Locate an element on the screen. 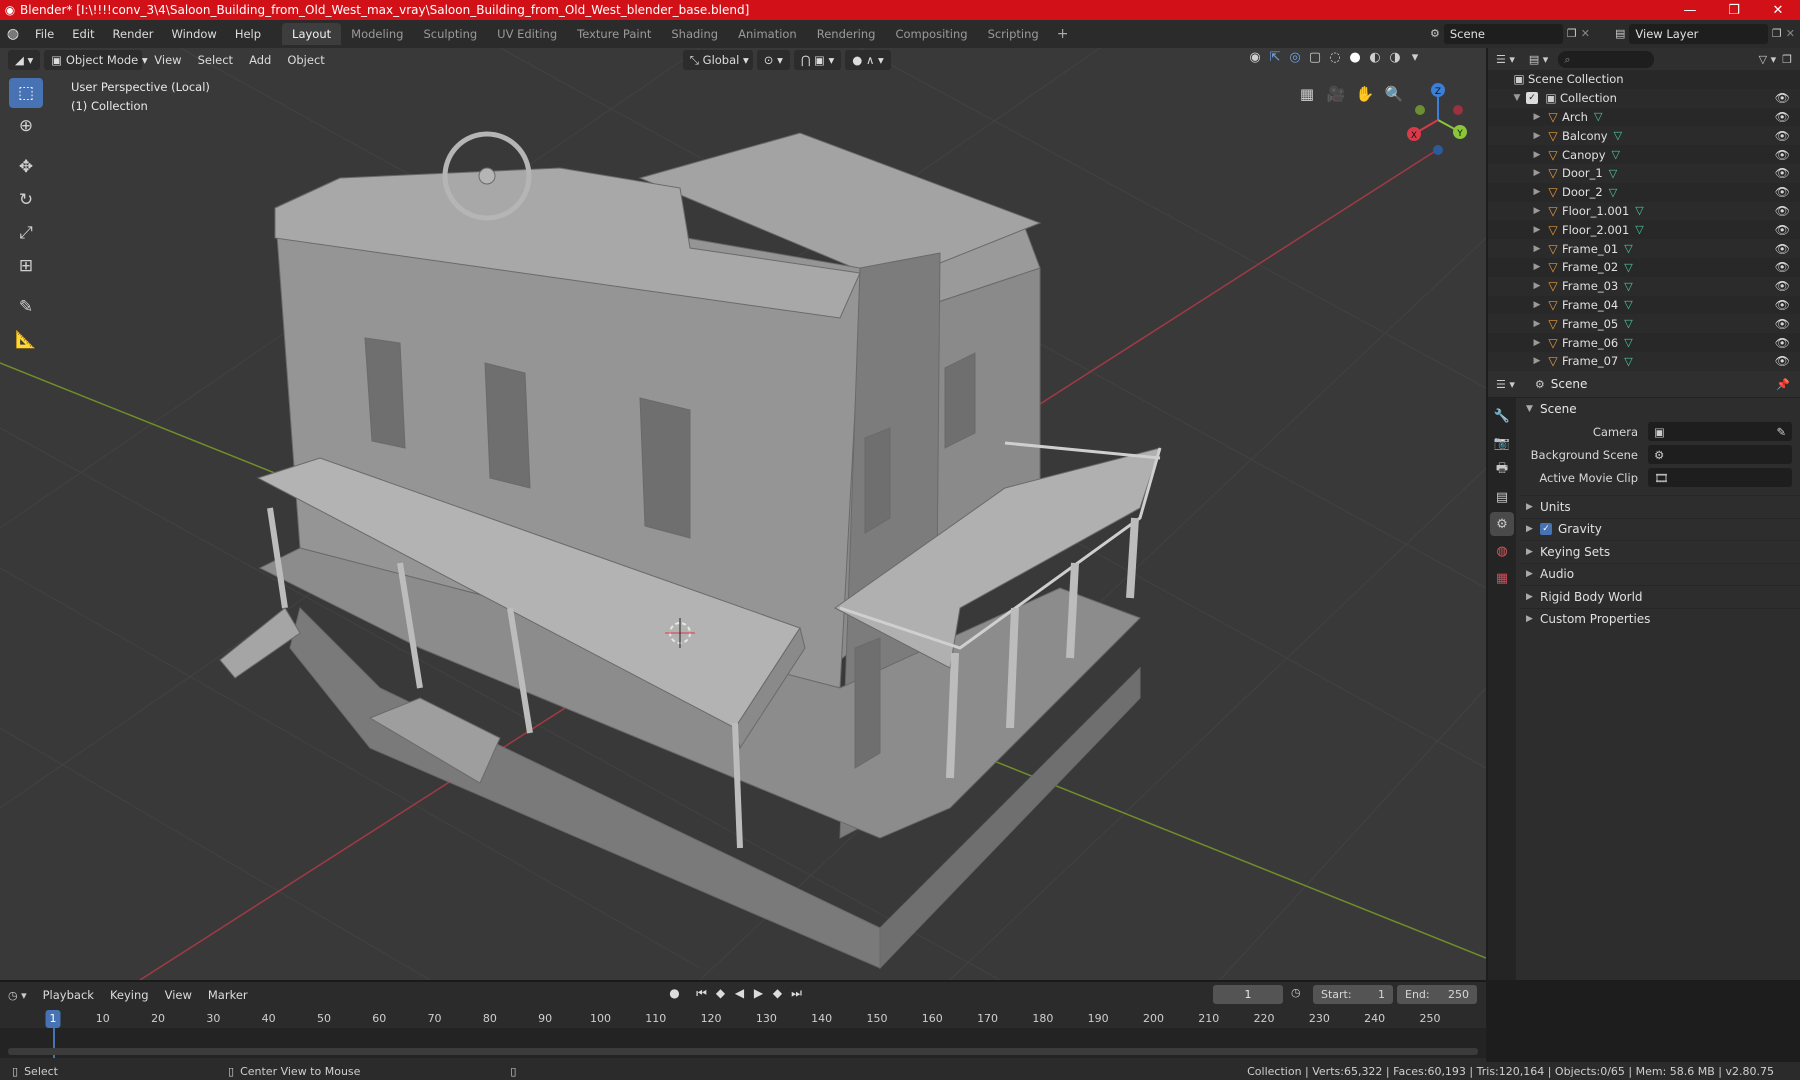  visibility-icon: ◉ is located at coordinates (1255, 57).